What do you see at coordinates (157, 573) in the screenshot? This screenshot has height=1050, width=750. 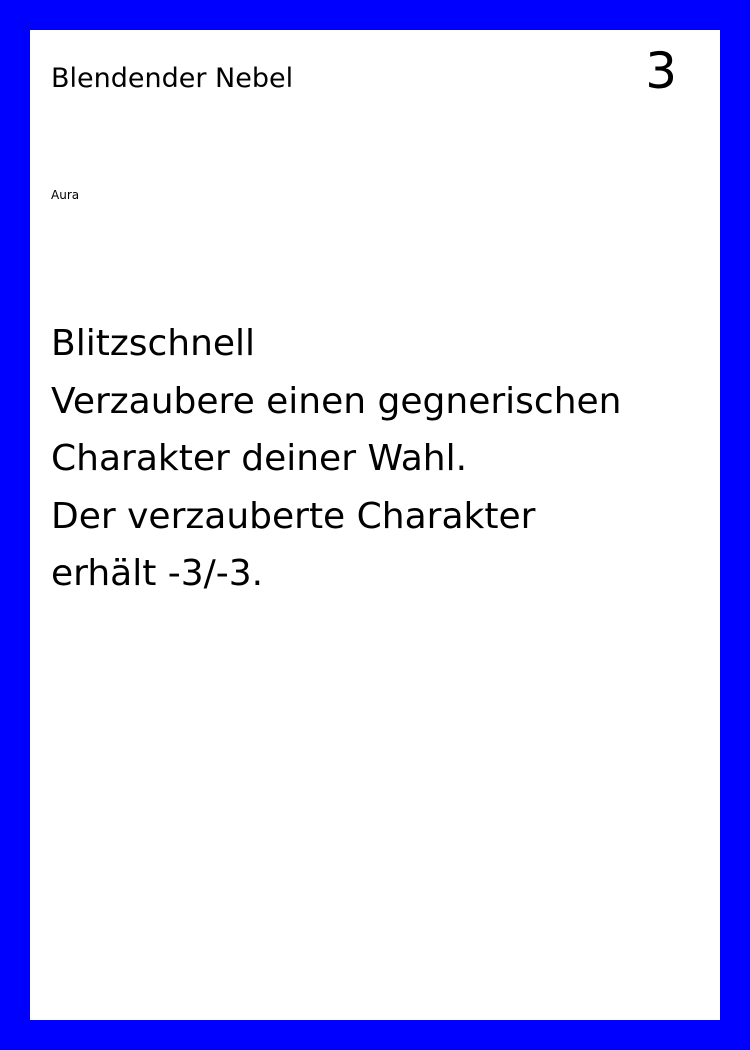 I see `rules-text-line: erhält -3/-3.` at bounding box center [157, 573].